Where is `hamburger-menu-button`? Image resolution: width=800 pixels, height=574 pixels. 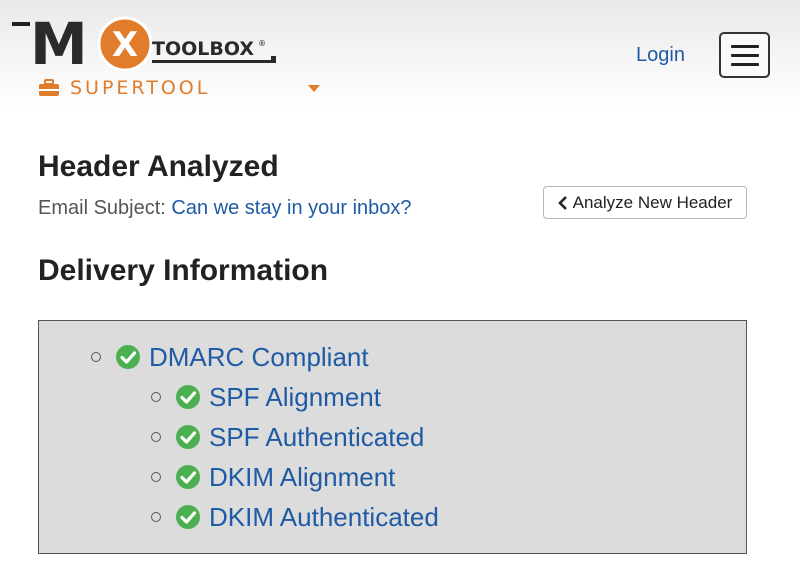 hamburger-menu-button is located at coordinates (744, 55).